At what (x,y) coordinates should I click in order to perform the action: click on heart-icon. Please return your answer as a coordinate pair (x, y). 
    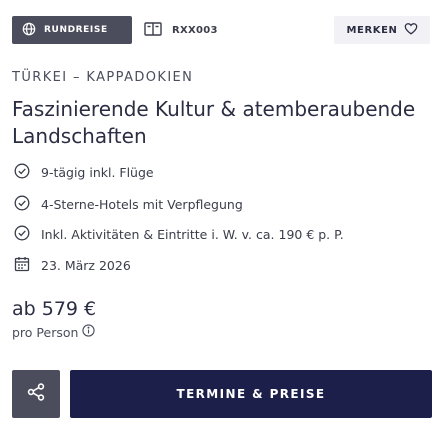
    Looking at the image, I should click on (411, 30).